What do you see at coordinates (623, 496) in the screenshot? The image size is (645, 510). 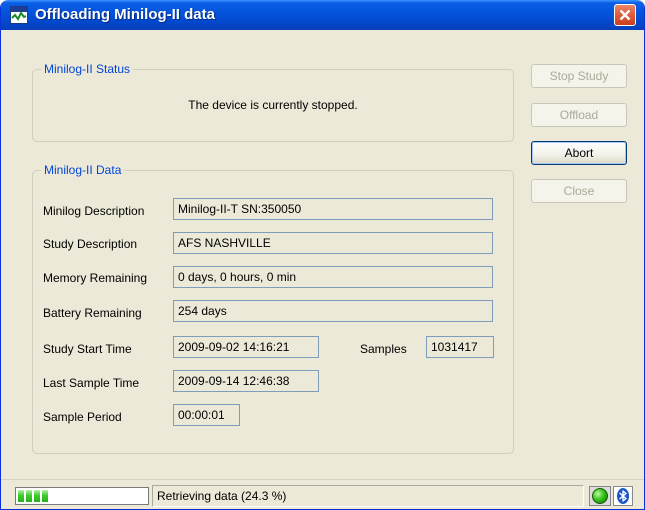 I see `bluetooth-icon` at bounding box center [623, 496].